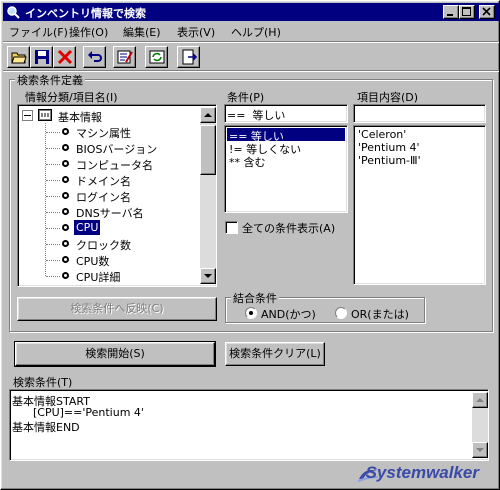 This screenshot has height=490, width=500. Describe the element at coordinates (117, 149) in the screenshot. I see `tree-item-label: BIOSバージョン` at that location.